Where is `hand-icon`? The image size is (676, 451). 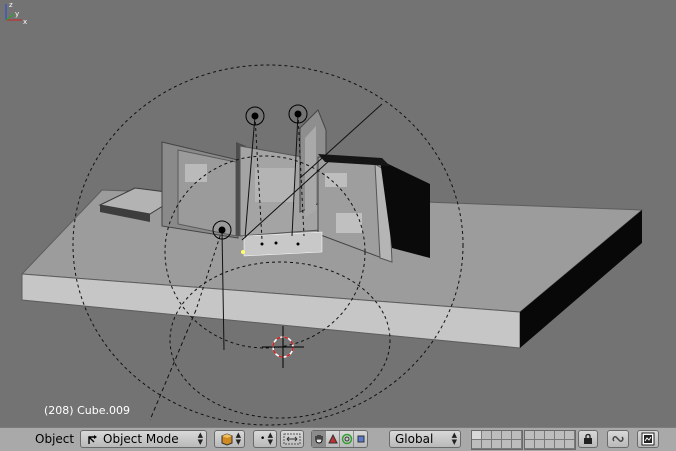
hand-icon is located at coordinates (319, 439).